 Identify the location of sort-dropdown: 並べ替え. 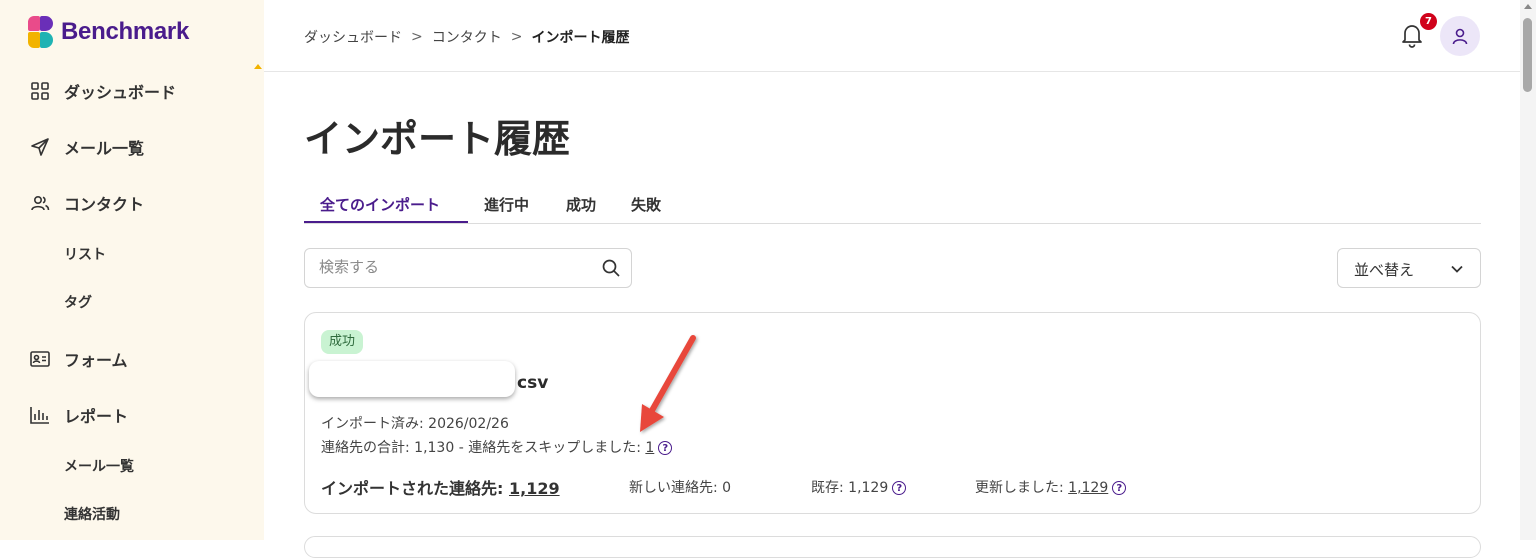
(1409, 268).